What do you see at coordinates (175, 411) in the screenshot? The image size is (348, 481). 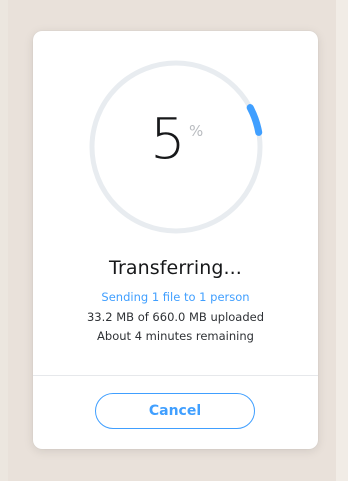 I see `cancel-button: Cancel` at bounding box center [175, 411].